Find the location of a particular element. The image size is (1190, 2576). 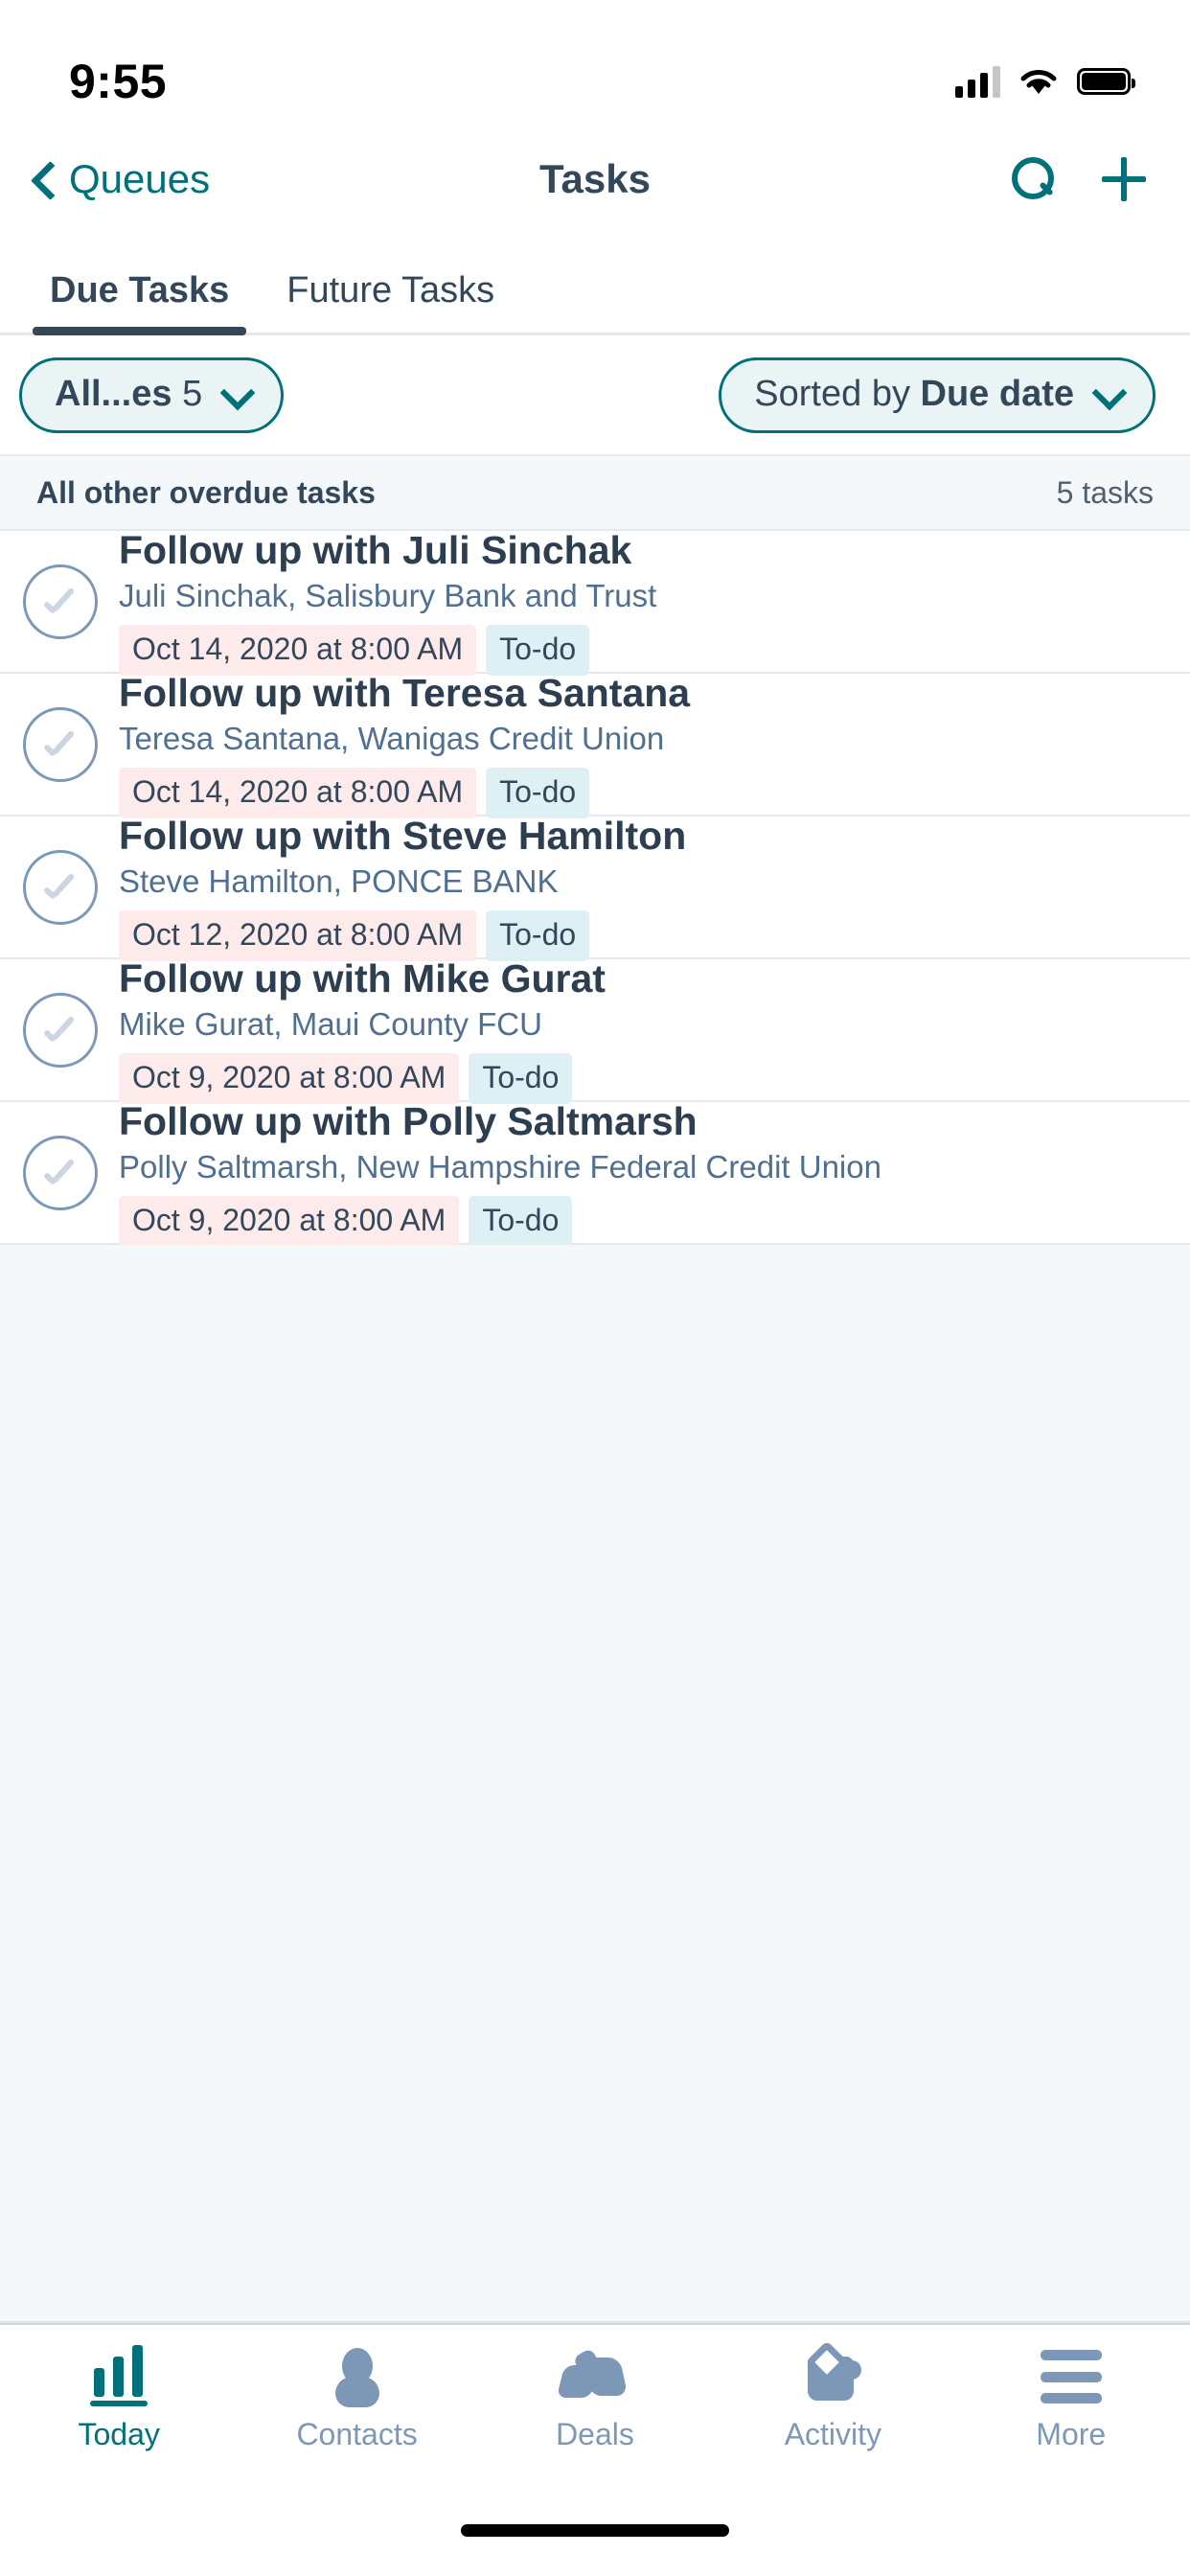

back-button-label: Queues is located at coordinates (140, 178).